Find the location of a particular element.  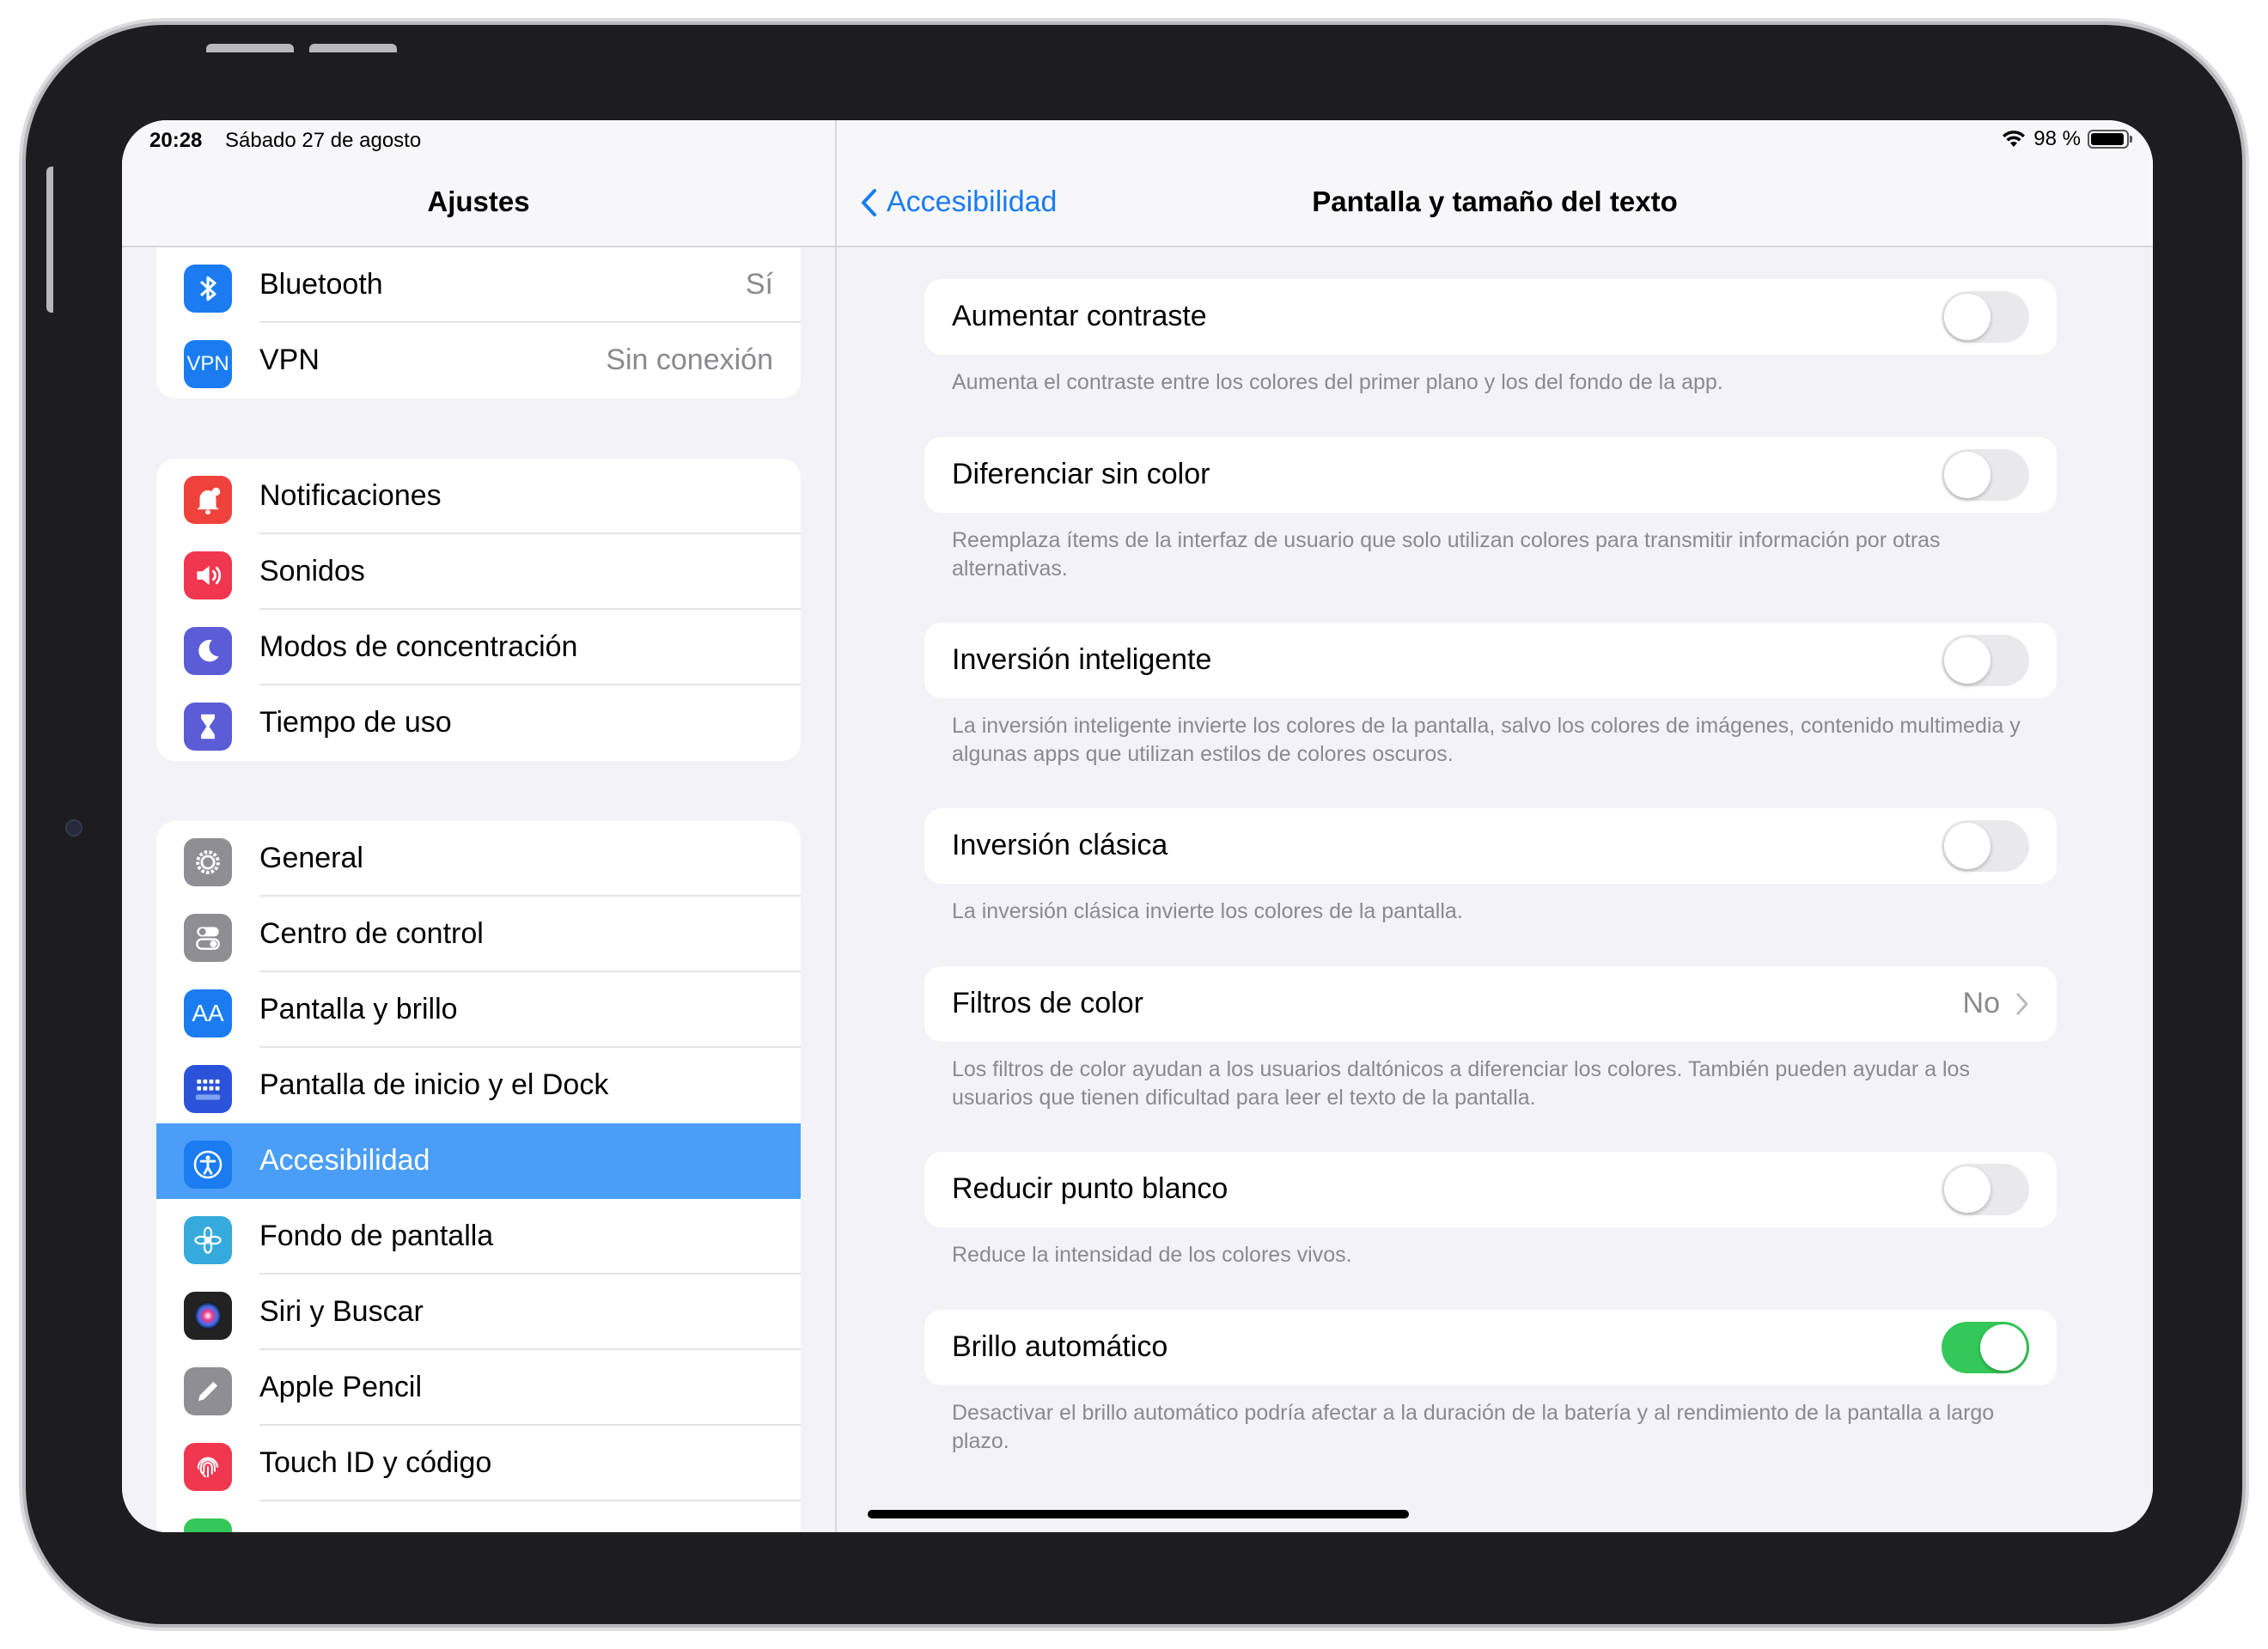

sidebar-item-fondo-pantalla: Fondo de pantalla is located at coordinates (478, 1237).